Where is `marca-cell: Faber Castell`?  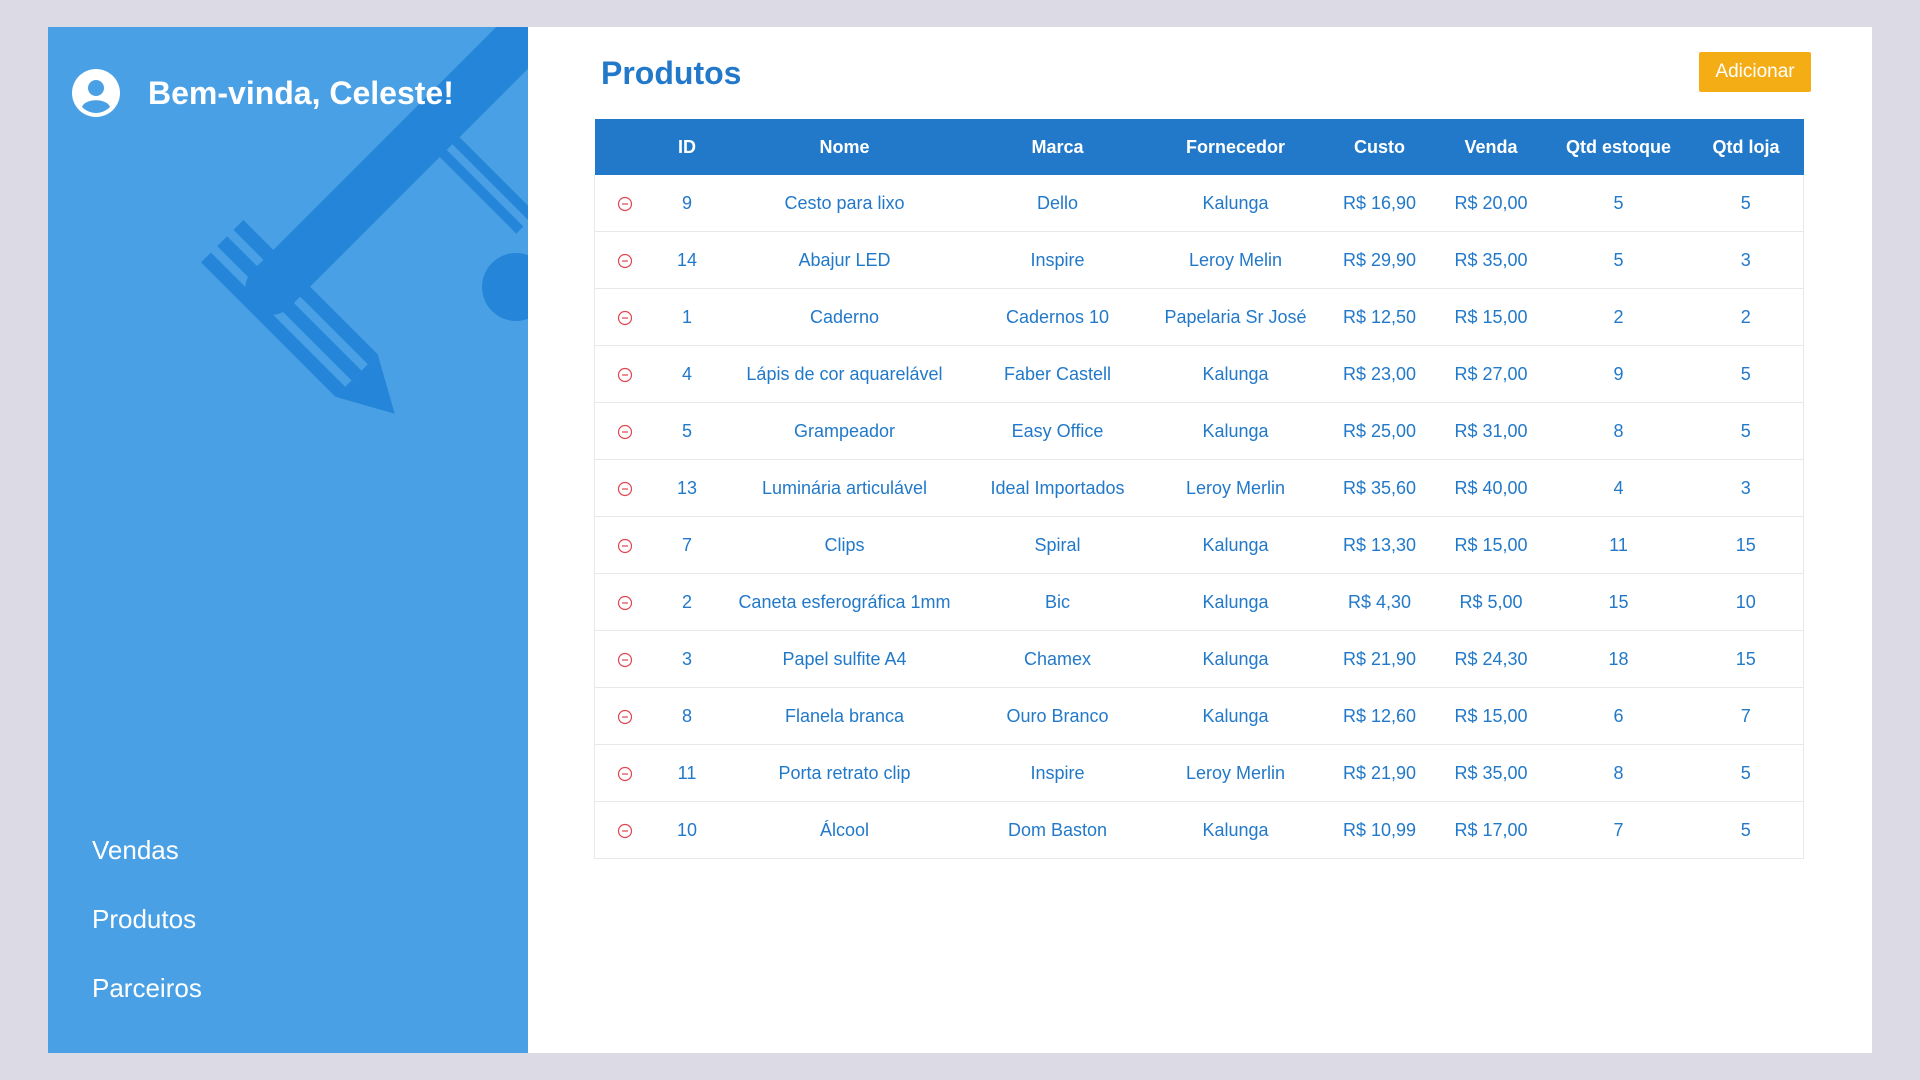 marca-cell: Faber Castell is located at coordinates (1057, 374).